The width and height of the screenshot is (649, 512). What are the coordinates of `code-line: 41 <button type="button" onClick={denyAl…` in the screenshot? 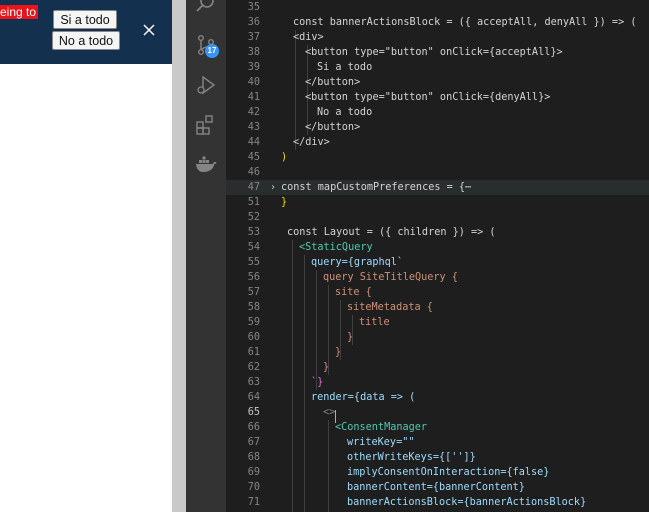 It's located at (399, 97).